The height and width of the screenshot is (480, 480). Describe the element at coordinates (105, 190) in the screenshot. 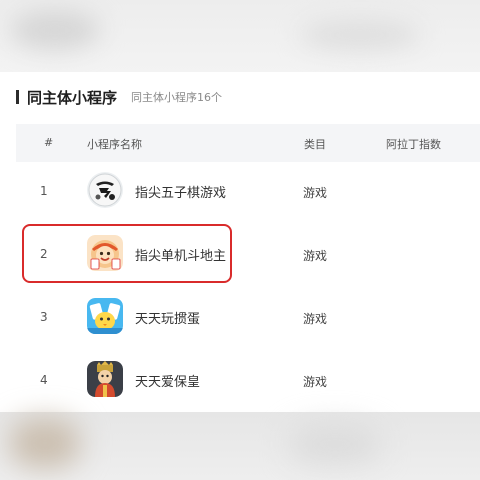

I see `gomoku-app-icon` at that location.